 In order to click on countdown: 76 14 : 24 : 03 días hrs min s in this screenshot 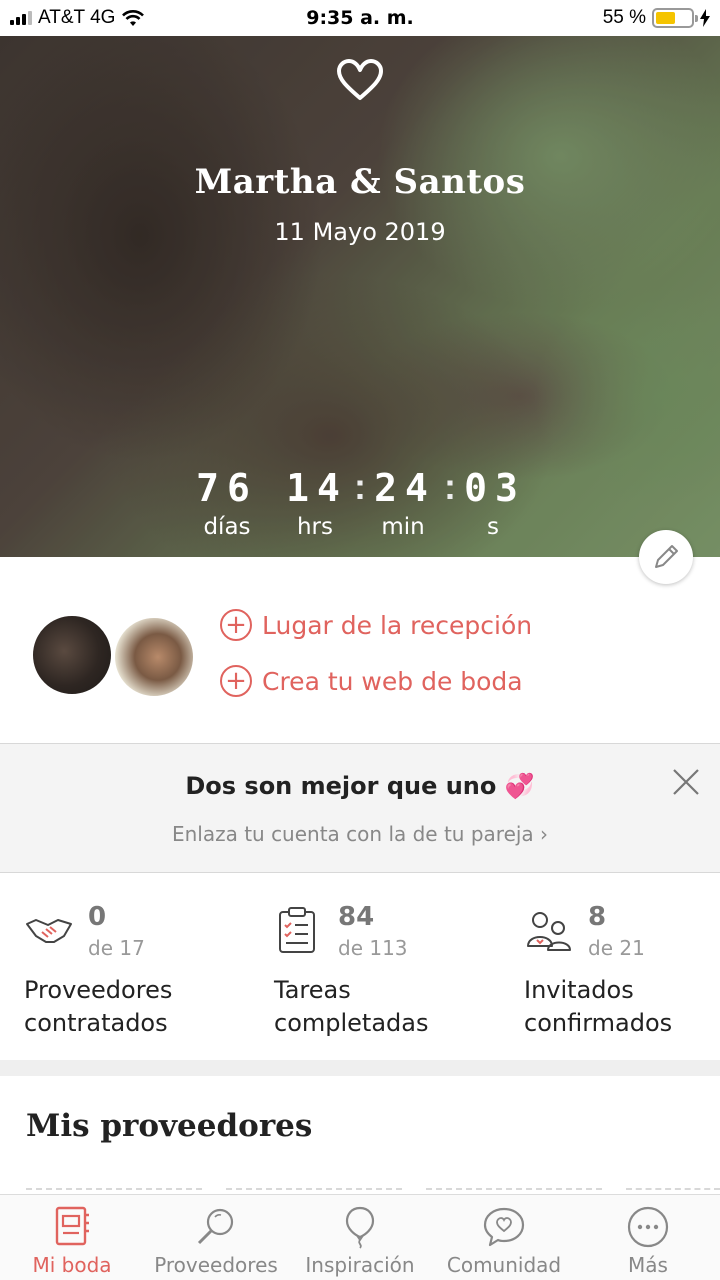, I will do `click(360, 506)`.